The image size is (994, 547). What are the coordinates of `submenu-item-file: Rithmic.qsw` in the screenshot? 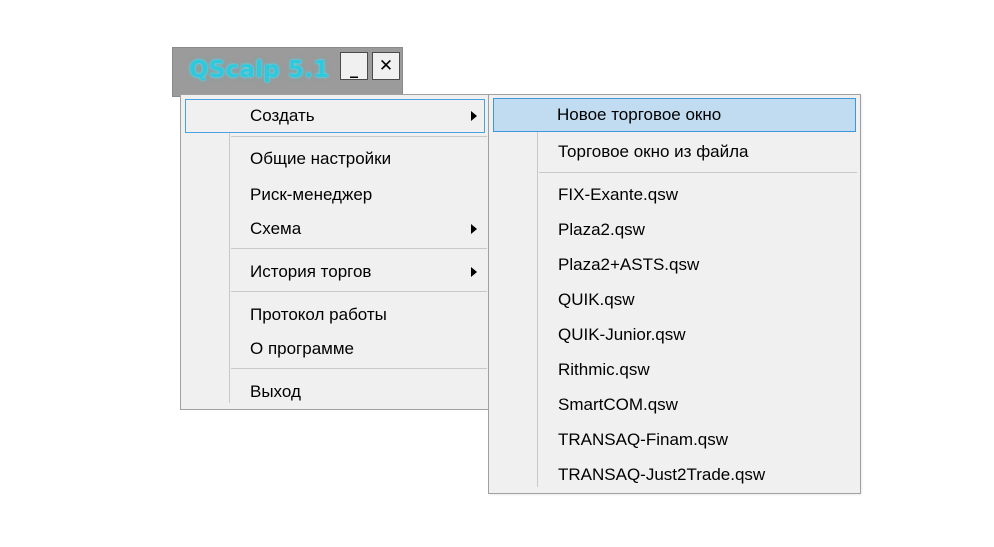 It's located at (674, 370).